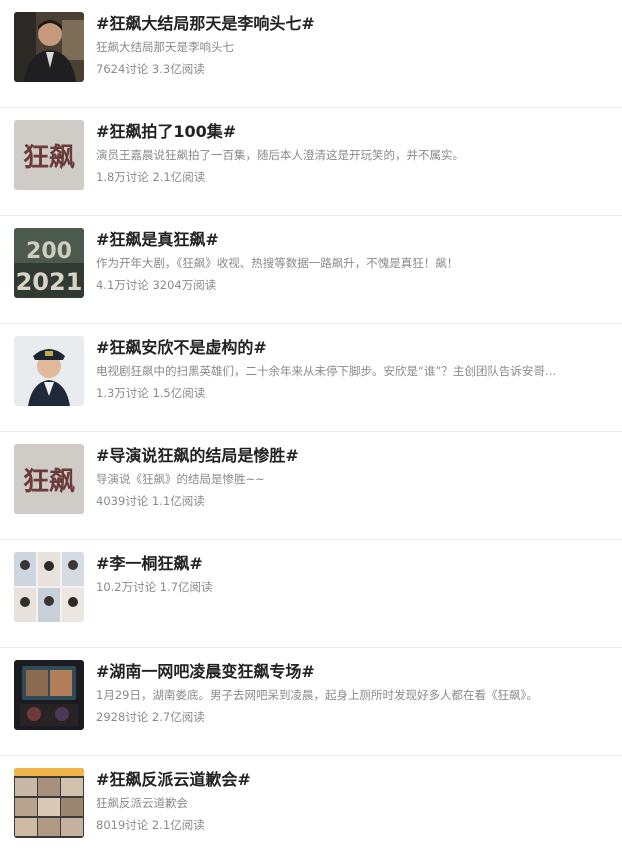  I want to click on topic-description: 1月29日，湖南娄底。男子去网吧呆到凌晨，起身上厕所时发现好多人都在看《狂飙》。, so click(317, 695).